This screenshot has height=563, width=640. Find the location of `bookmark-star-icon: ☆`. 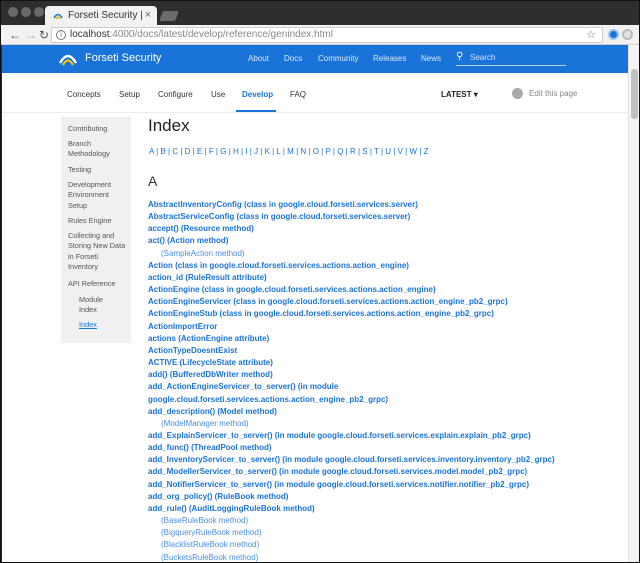

bookmark-star-icon: ☆ is located at coordinates (591, 34).